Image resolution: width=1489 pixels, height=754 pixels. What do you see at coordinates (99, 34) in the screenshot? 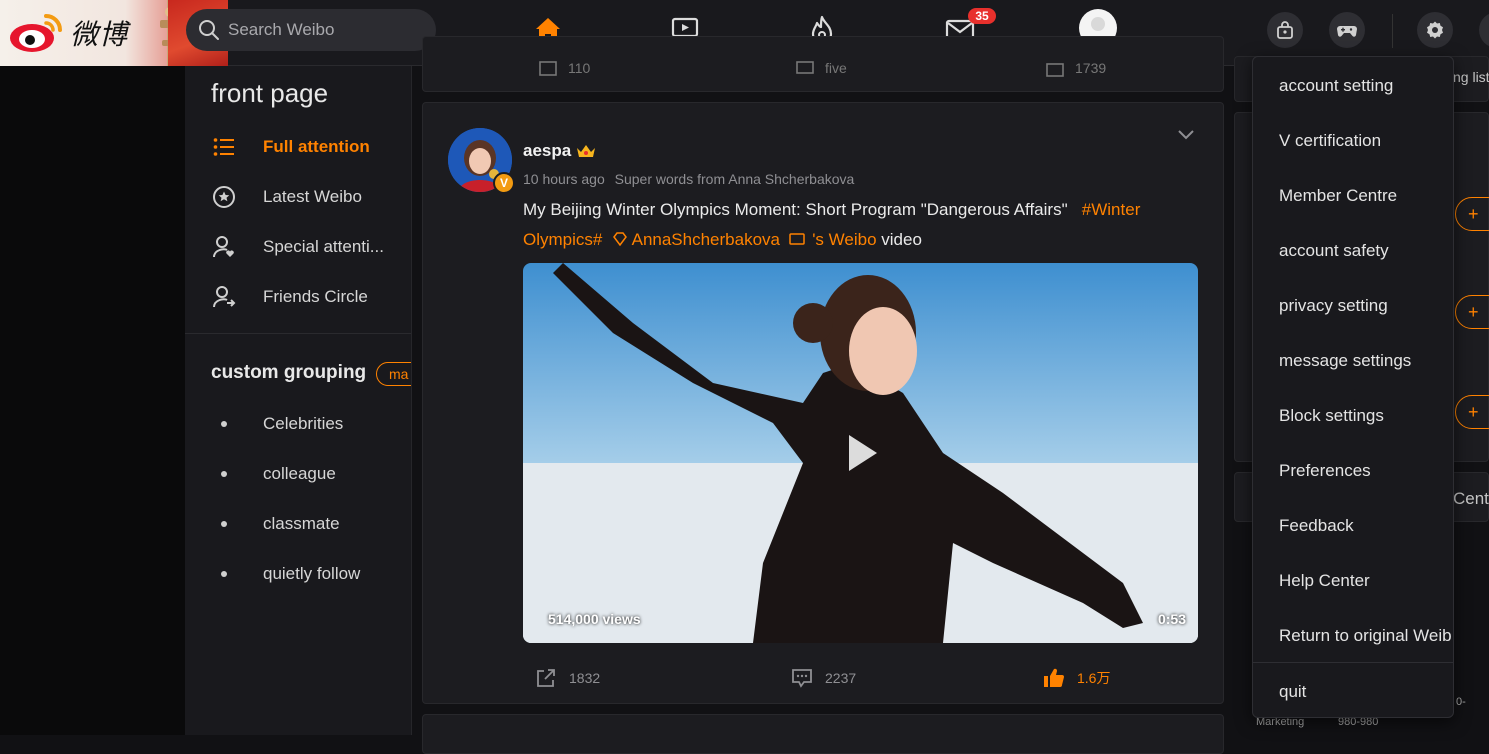
I see `logo-text: 微博` at bounding box center [99, 34].